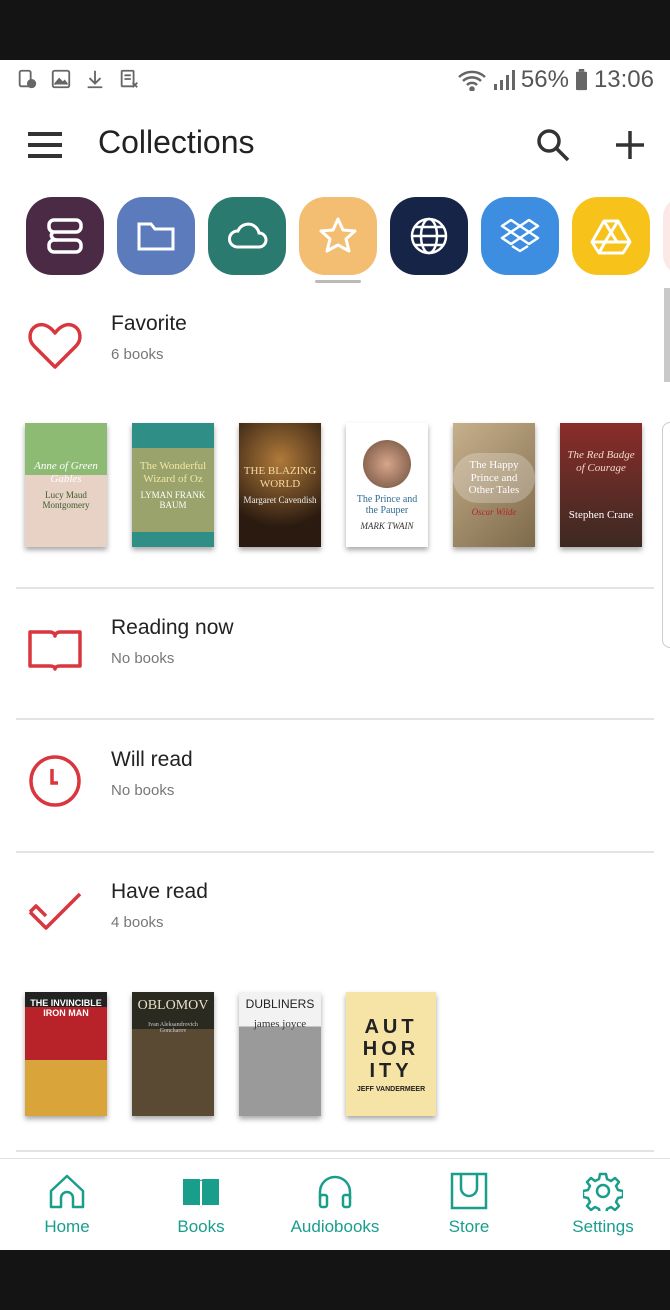  Describe the element at coordinates (603, 1191) in the screenshot. I see `gear-icon` at that location.